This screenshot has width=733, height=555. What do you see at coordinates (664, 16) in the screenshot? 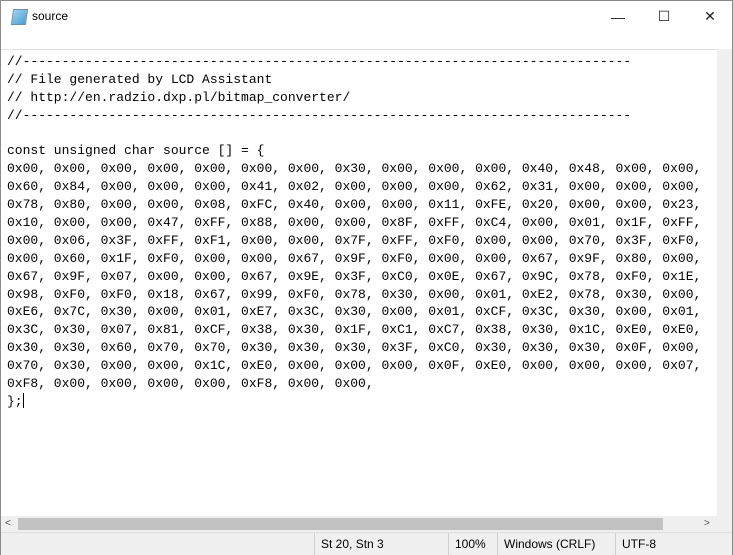
I see `maximize-button: ☐` at bounding box center [664, 16].